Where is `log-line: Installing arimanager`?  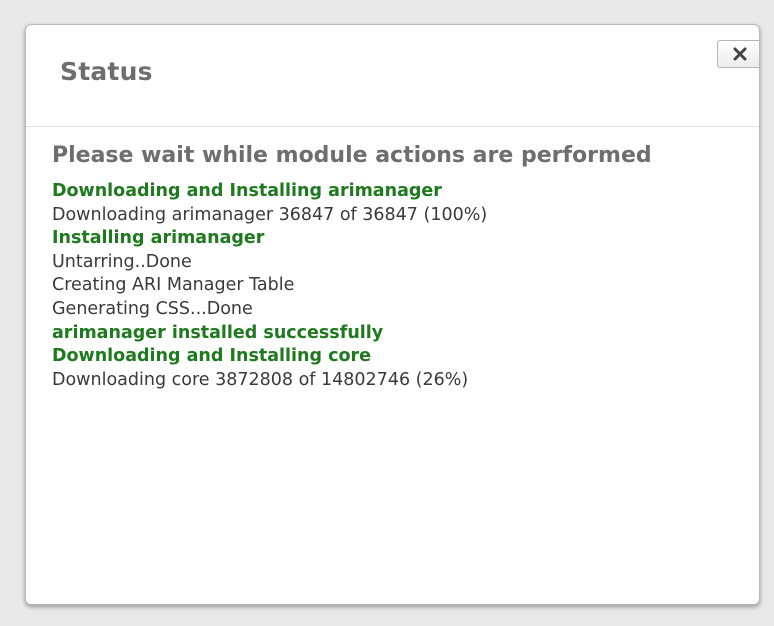 log-line: Installing arimanager is located at coordinates (158, 238).